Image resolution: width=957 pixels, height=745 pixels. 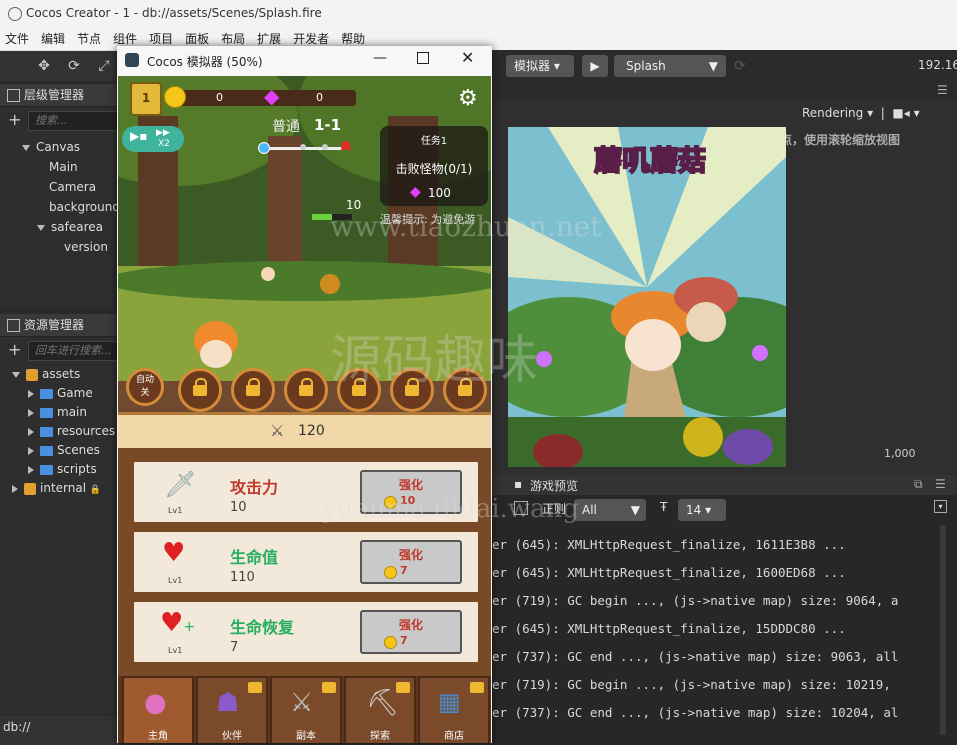 What do you see at coordinates (60, 730) in the screenshot?
I see `status-bar: db://` at bounding box center [60, 730].